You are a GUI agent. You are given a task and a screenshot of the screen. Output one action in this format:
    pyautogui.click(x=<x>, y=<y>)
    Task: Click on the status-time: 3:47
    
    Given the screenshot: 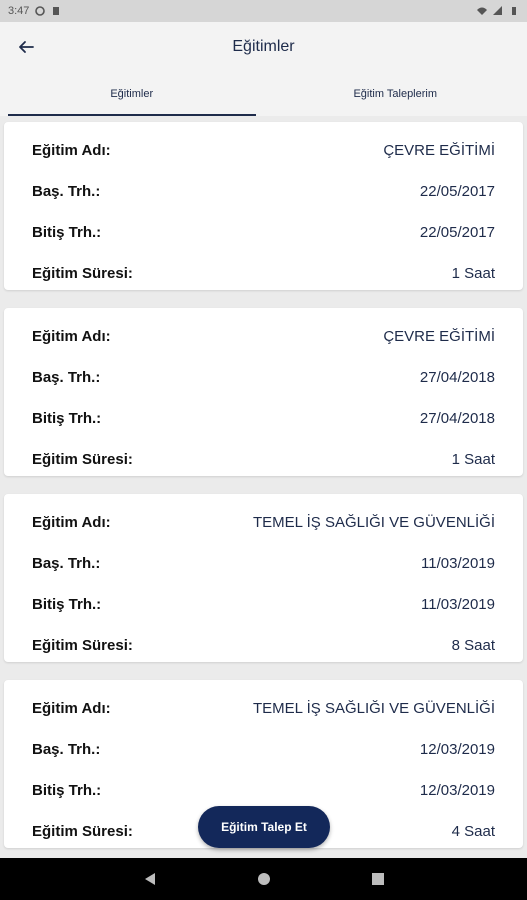 What is the action you would take?
    pyautogui.click(x=19, y=11)
    